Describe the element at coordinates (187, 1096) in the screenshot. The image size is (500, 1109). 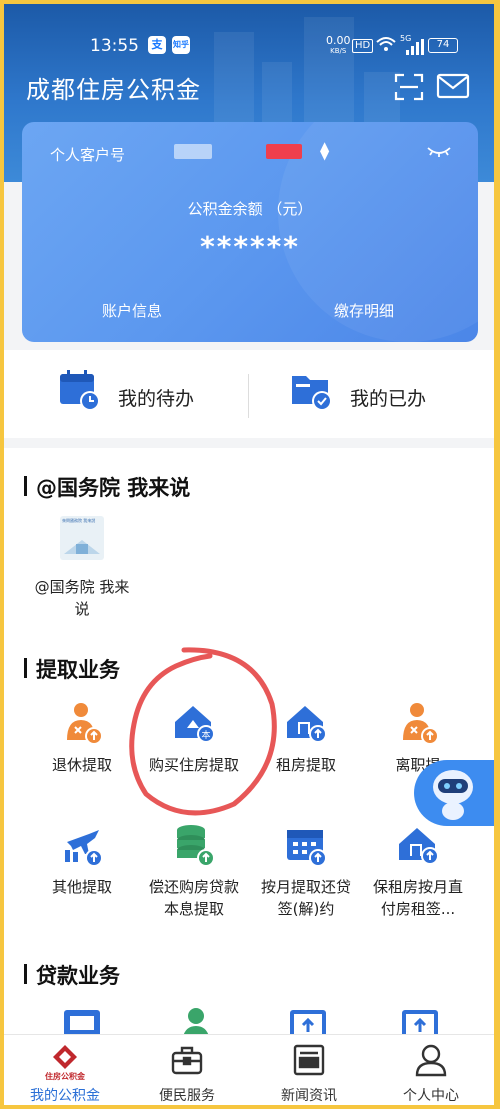
I see `tab-label: 便民服务` at that location.